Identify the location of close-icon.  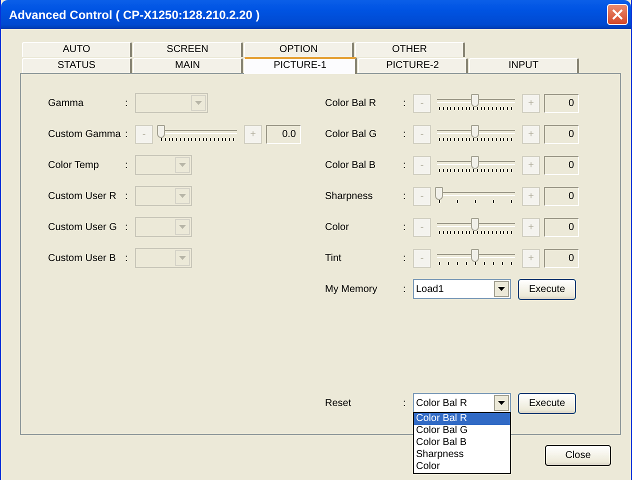
(617, 14).